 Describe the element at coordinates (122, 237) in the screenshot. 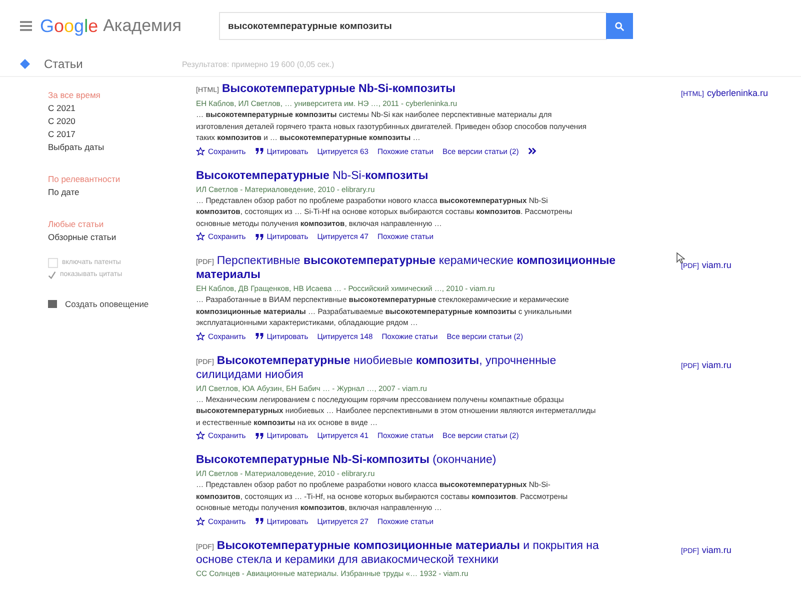

I see `filter-link: Обзорные статьи` at that location.